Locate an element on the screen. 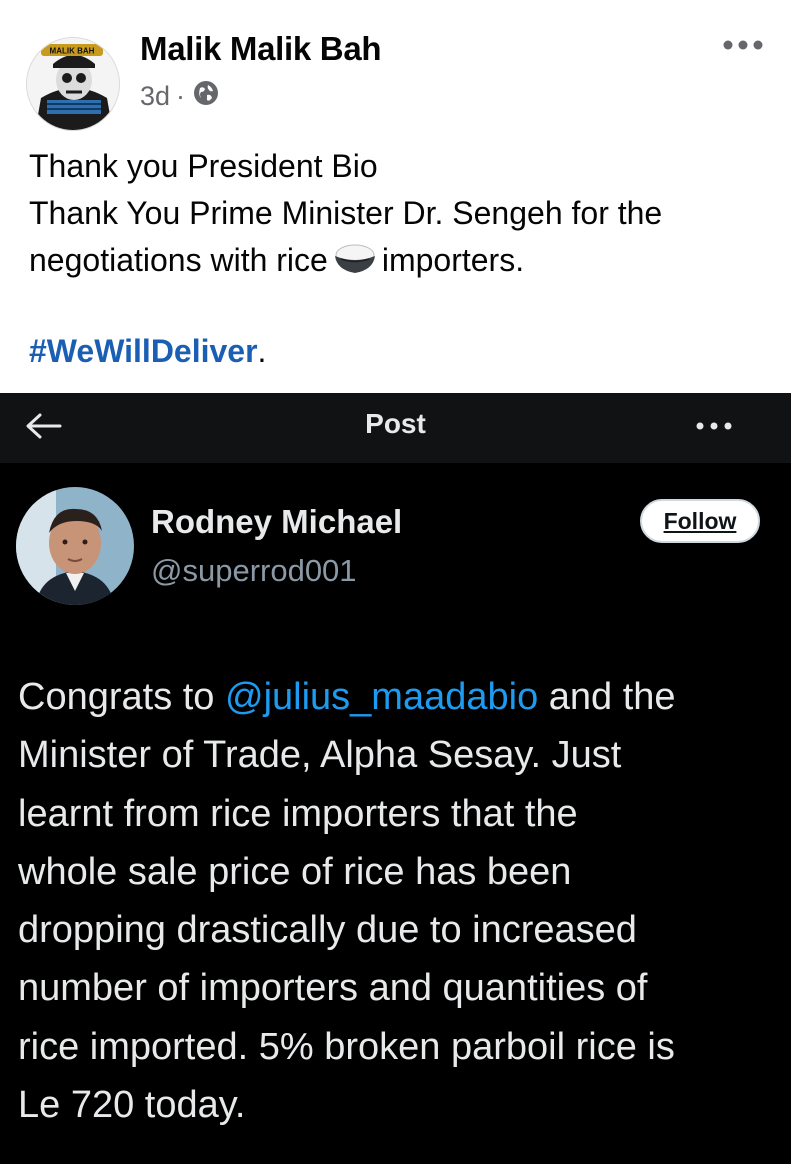  x-post-header: Post is located at coordinates (395, 428).